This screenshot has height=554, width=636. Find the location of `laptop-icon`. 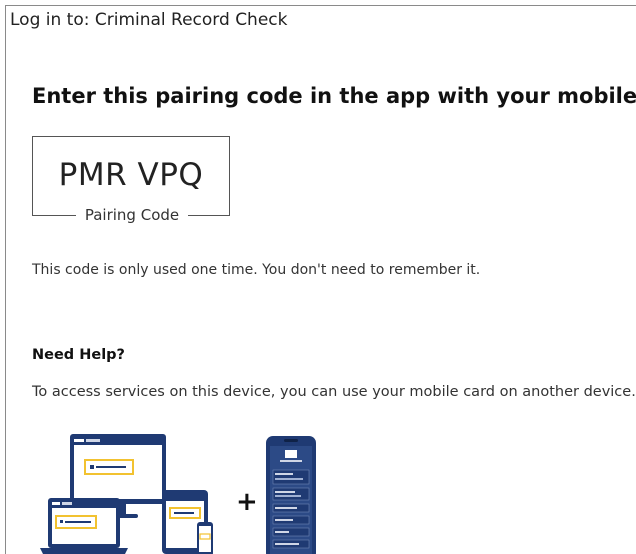

laptop-icon is located at coordinates (84, 526).